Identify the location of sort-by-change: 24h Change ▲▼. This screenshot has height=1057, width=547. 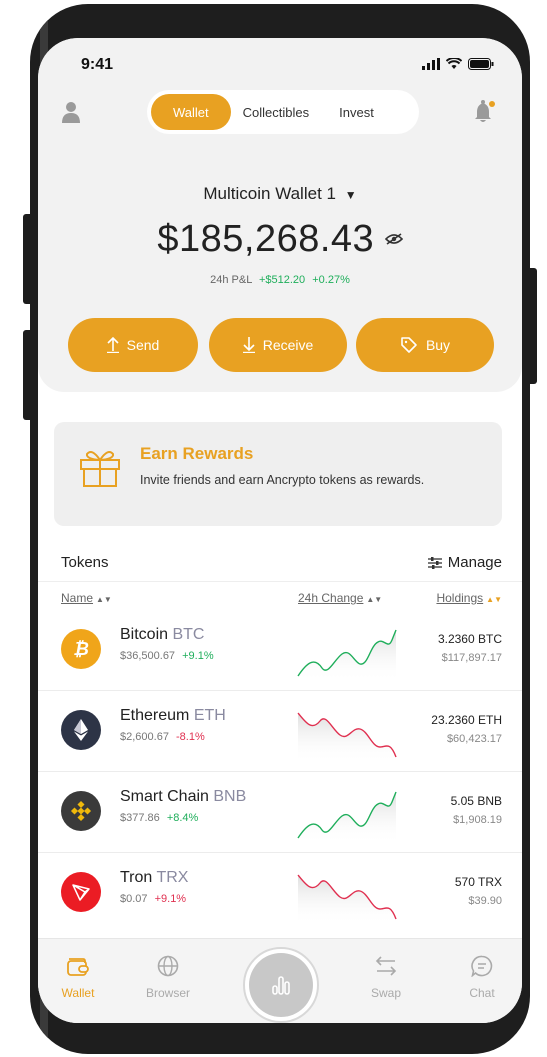
(340, 598).